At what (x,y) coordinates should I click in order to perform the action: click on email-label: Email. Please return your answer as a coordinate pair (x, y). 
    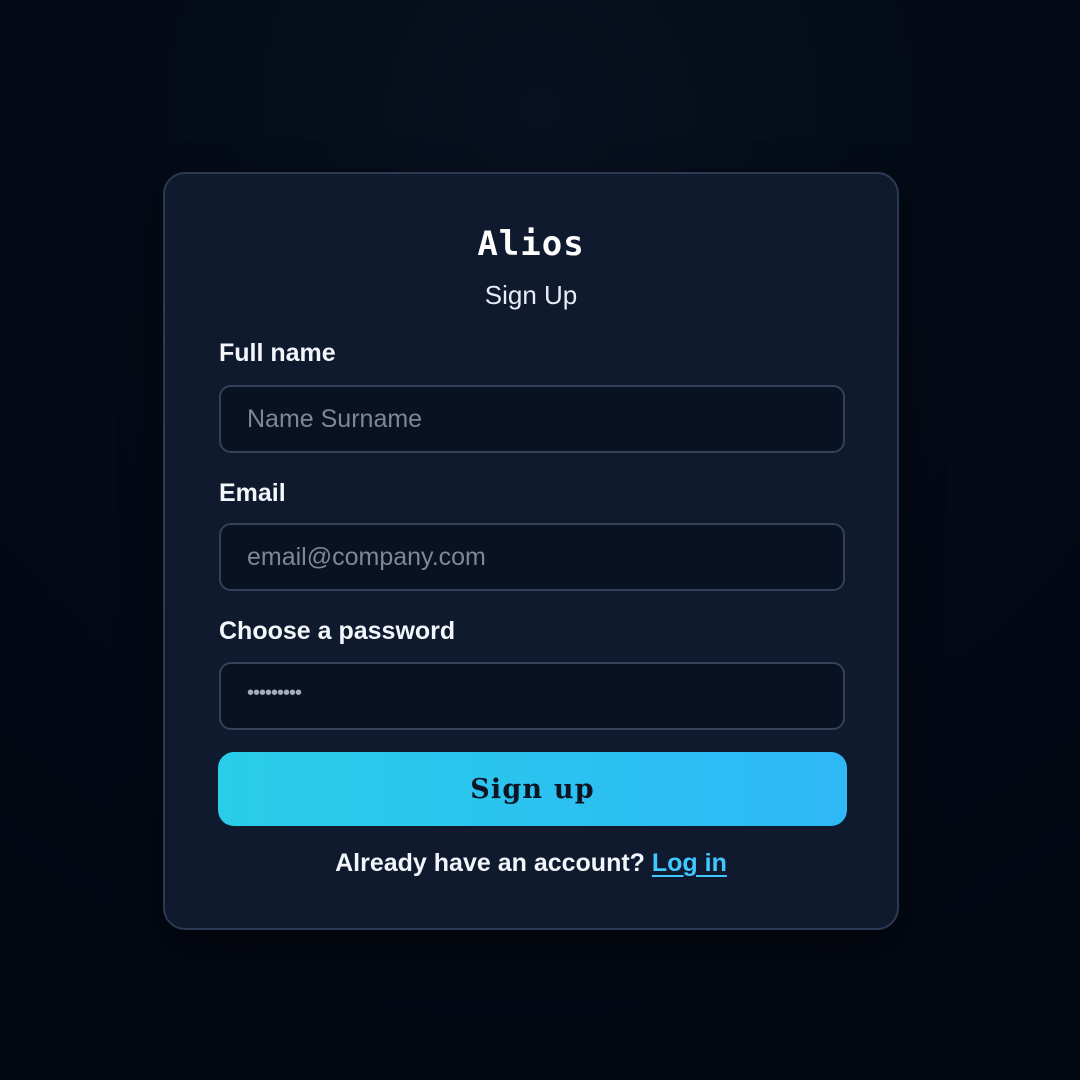
    Looking at the image, I should click on (252, 493).